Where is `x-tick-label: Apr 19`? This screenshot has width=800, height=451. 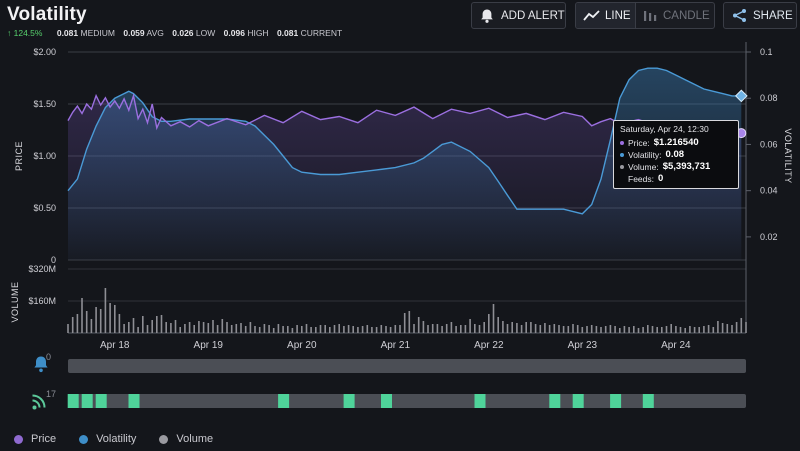 x-tick-label: Apr 19 is located at coordinates (209, 345).